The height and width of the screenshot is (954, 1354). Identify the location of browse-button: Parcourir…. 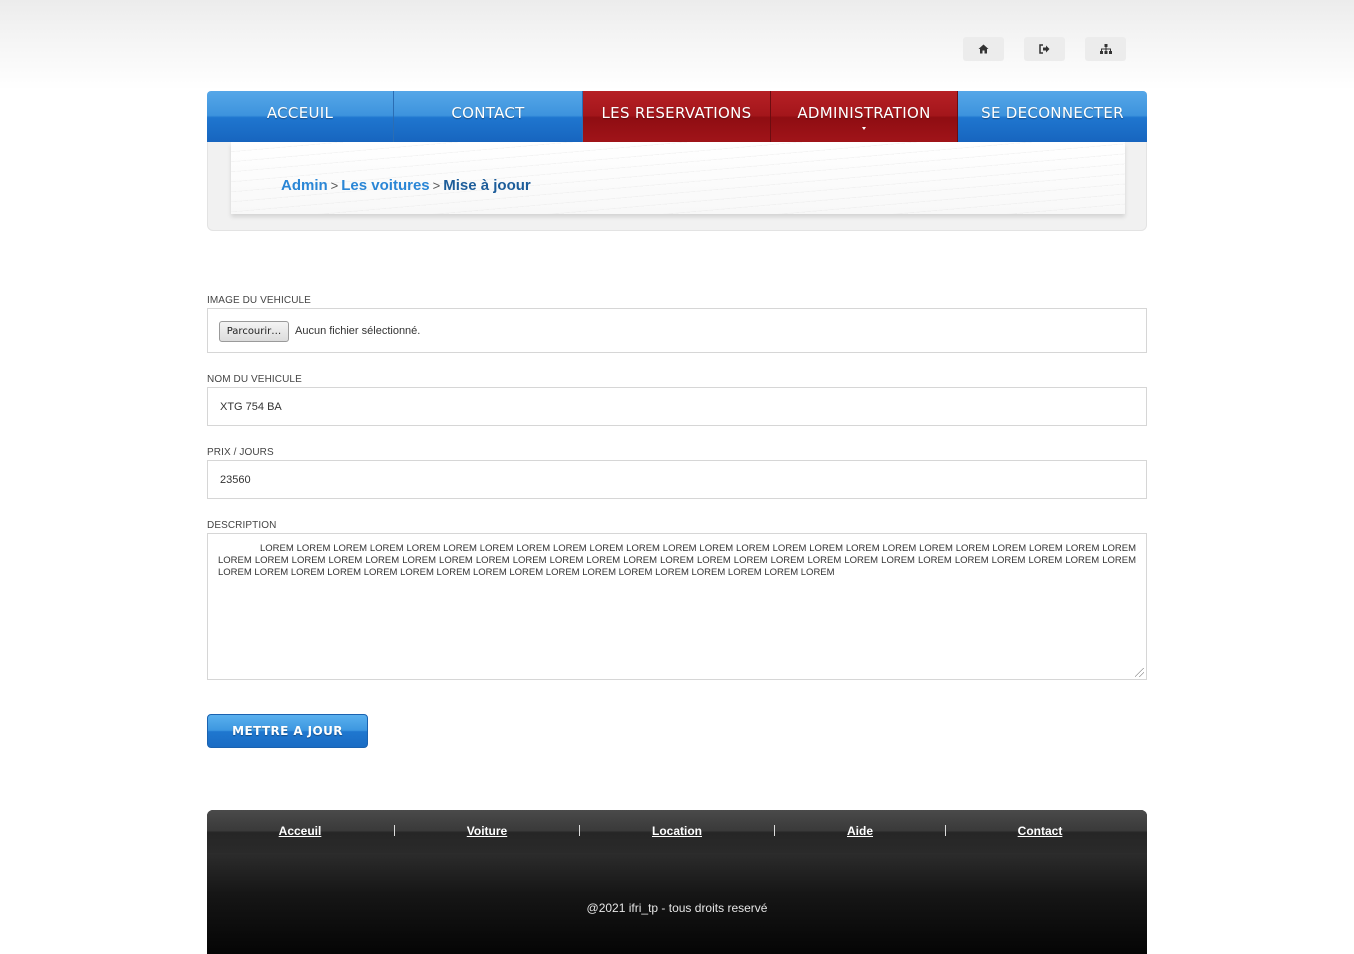
(254, 331).